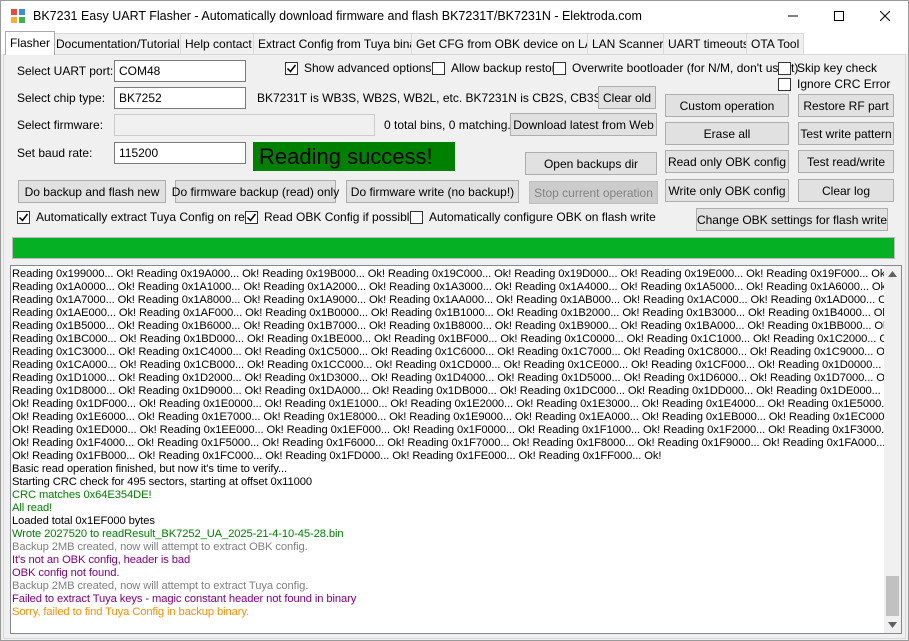  I want to click on tab-help-contact: Help contact, so click(218, 43).